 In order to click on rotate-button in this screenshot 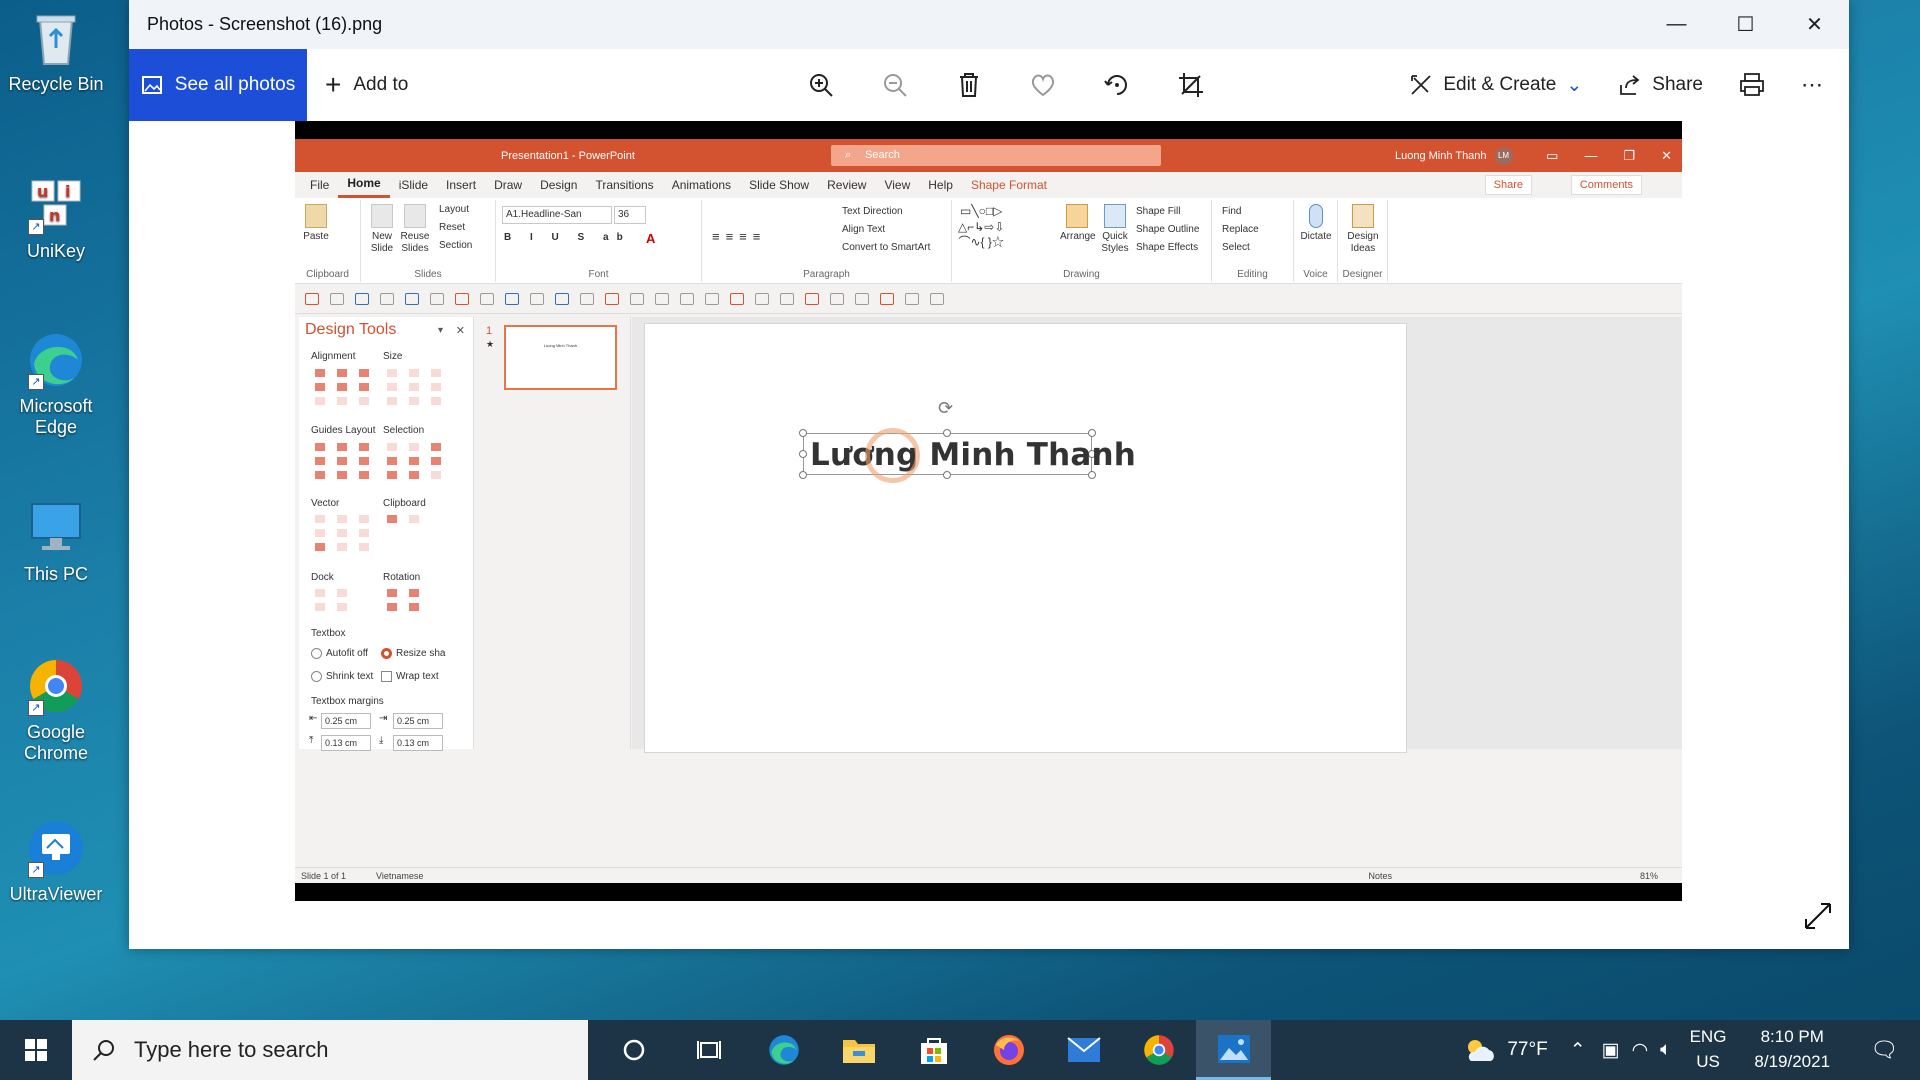, I will do `click(1117, 85)`.